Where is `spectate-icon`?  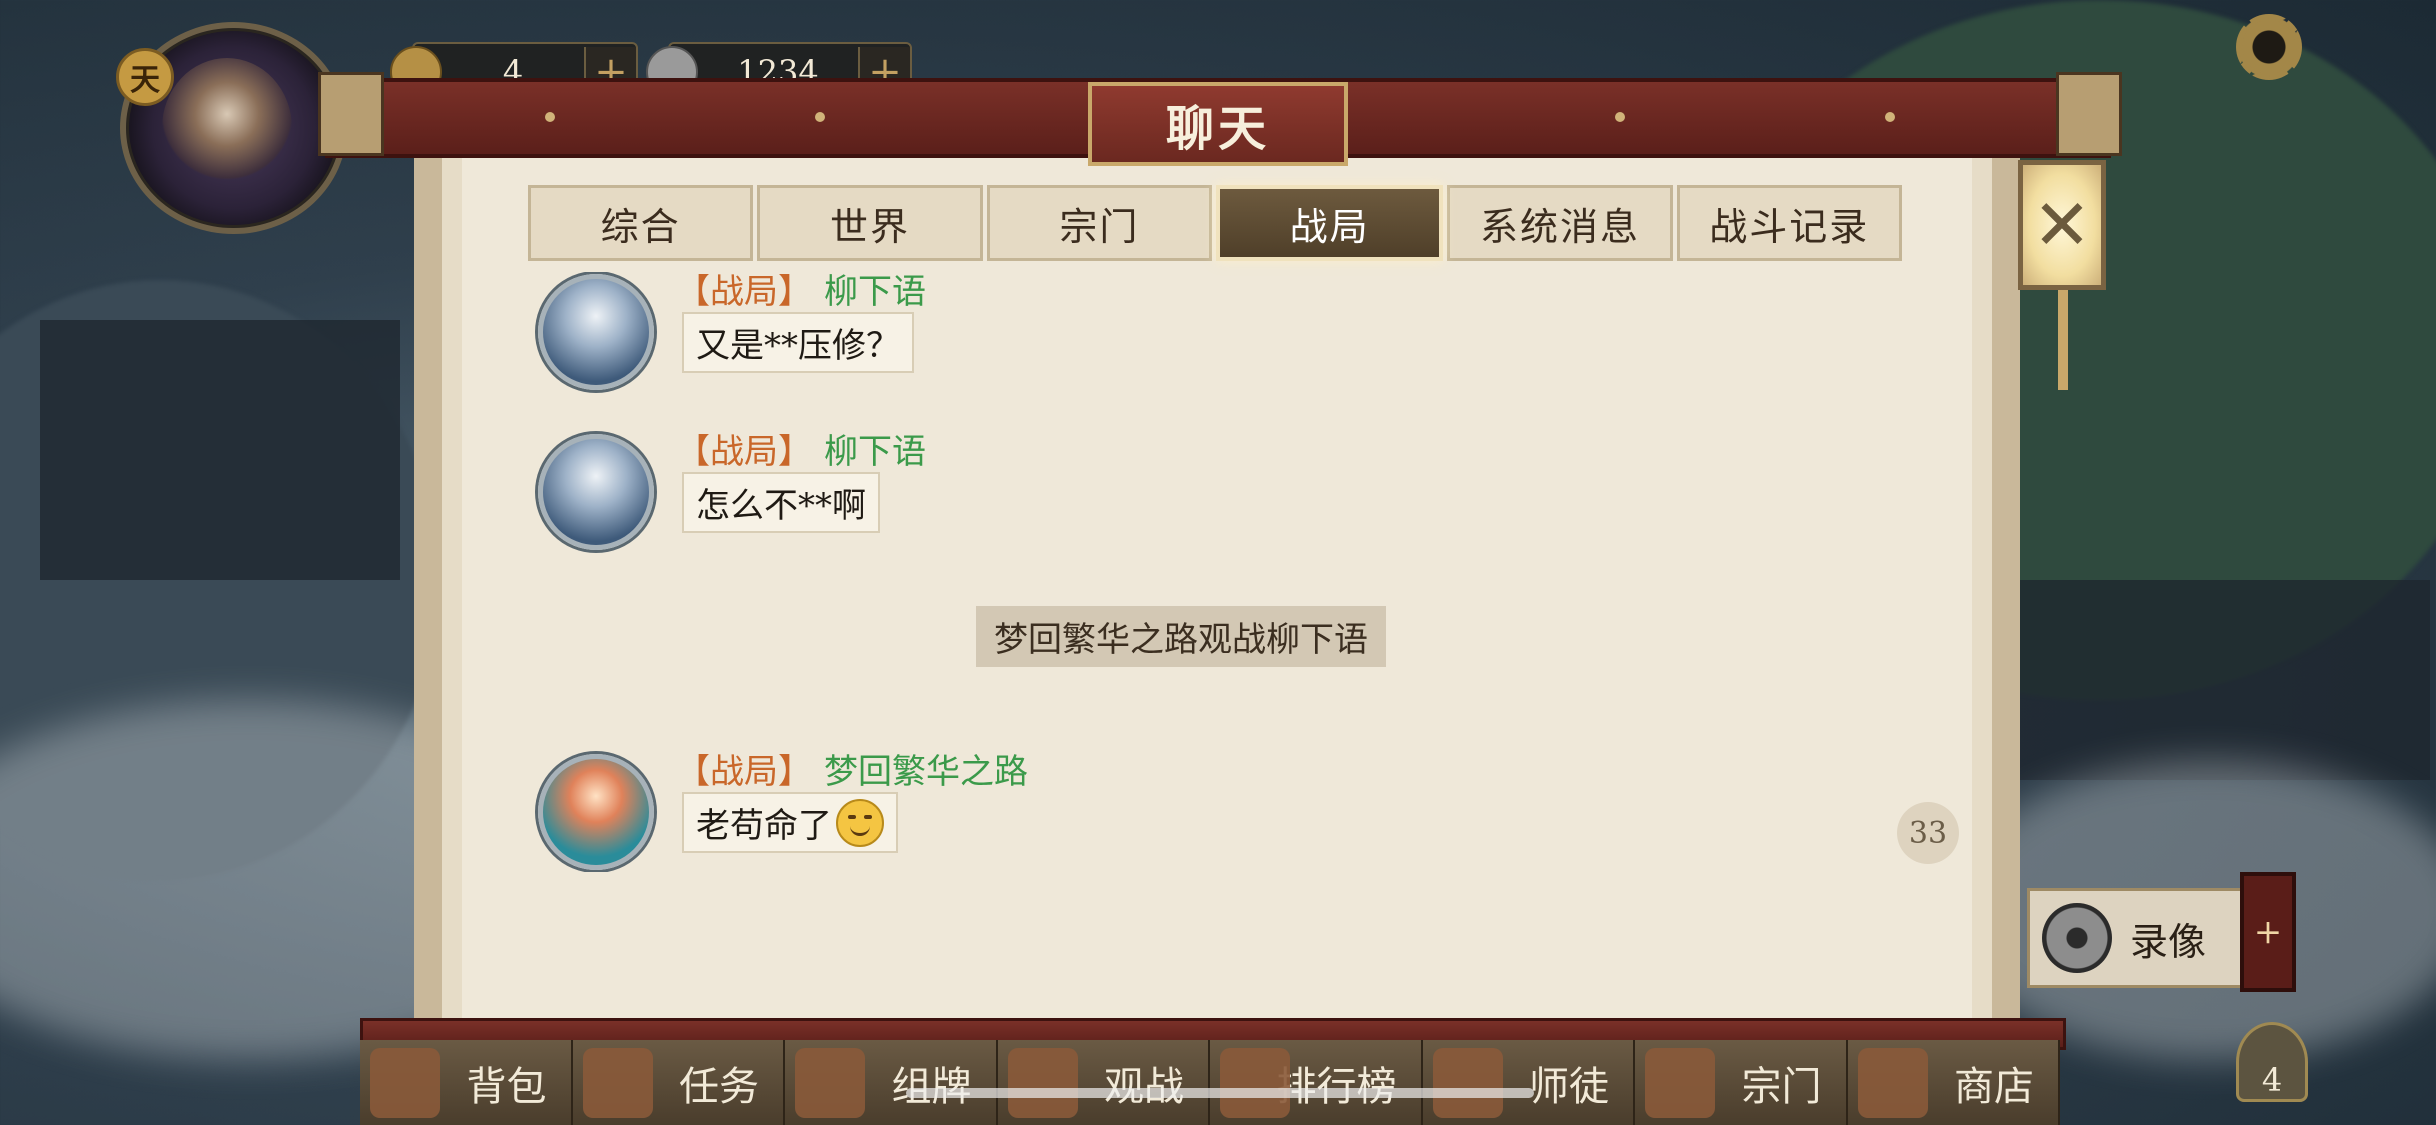 spectate-icon is located at coordinates (1042, 1083).